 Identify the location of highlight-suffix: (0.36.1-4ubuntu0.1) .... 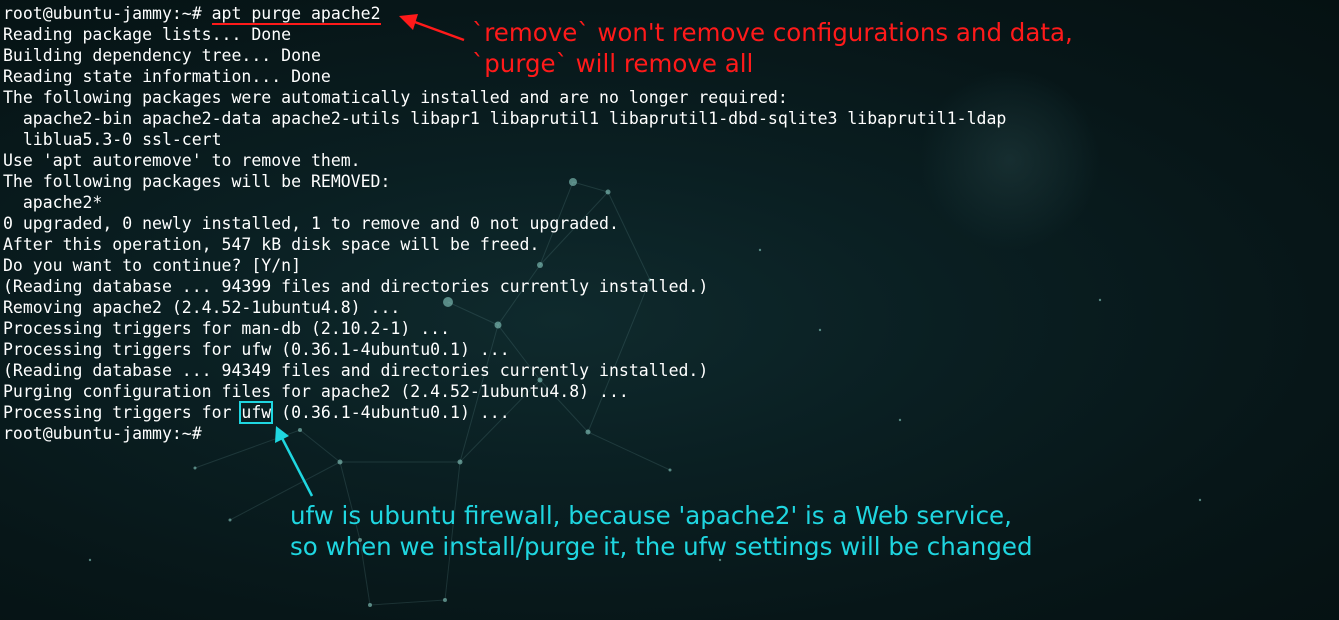
(390, 412).